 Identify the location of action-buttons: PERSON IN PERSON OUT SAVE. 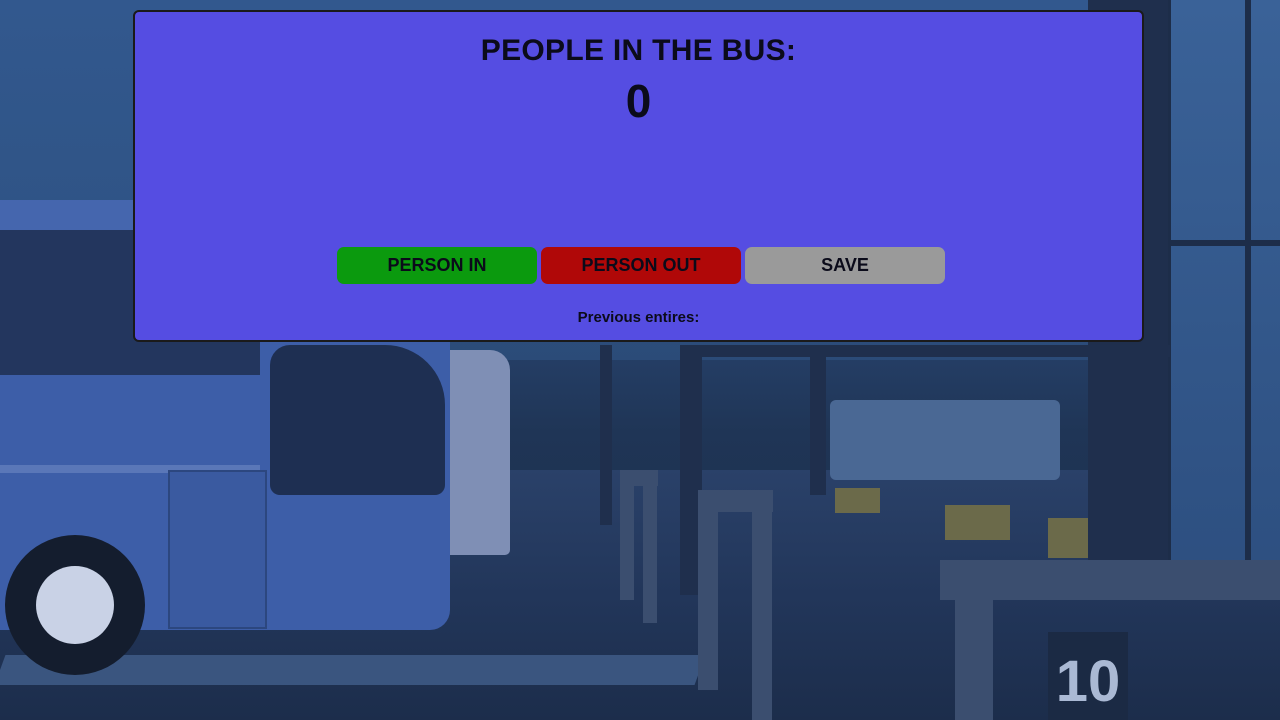
(641, 265).